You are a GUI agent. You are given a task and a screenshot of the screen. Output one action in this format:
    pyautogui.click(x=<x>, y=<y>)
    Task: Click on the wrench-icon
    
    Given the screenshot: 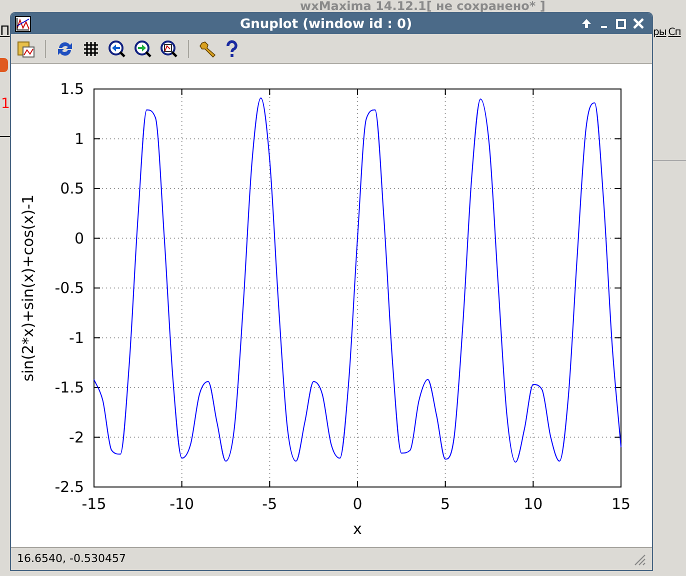 What is the action you would take?
    pyautogui.click(x=208, y=49)
    